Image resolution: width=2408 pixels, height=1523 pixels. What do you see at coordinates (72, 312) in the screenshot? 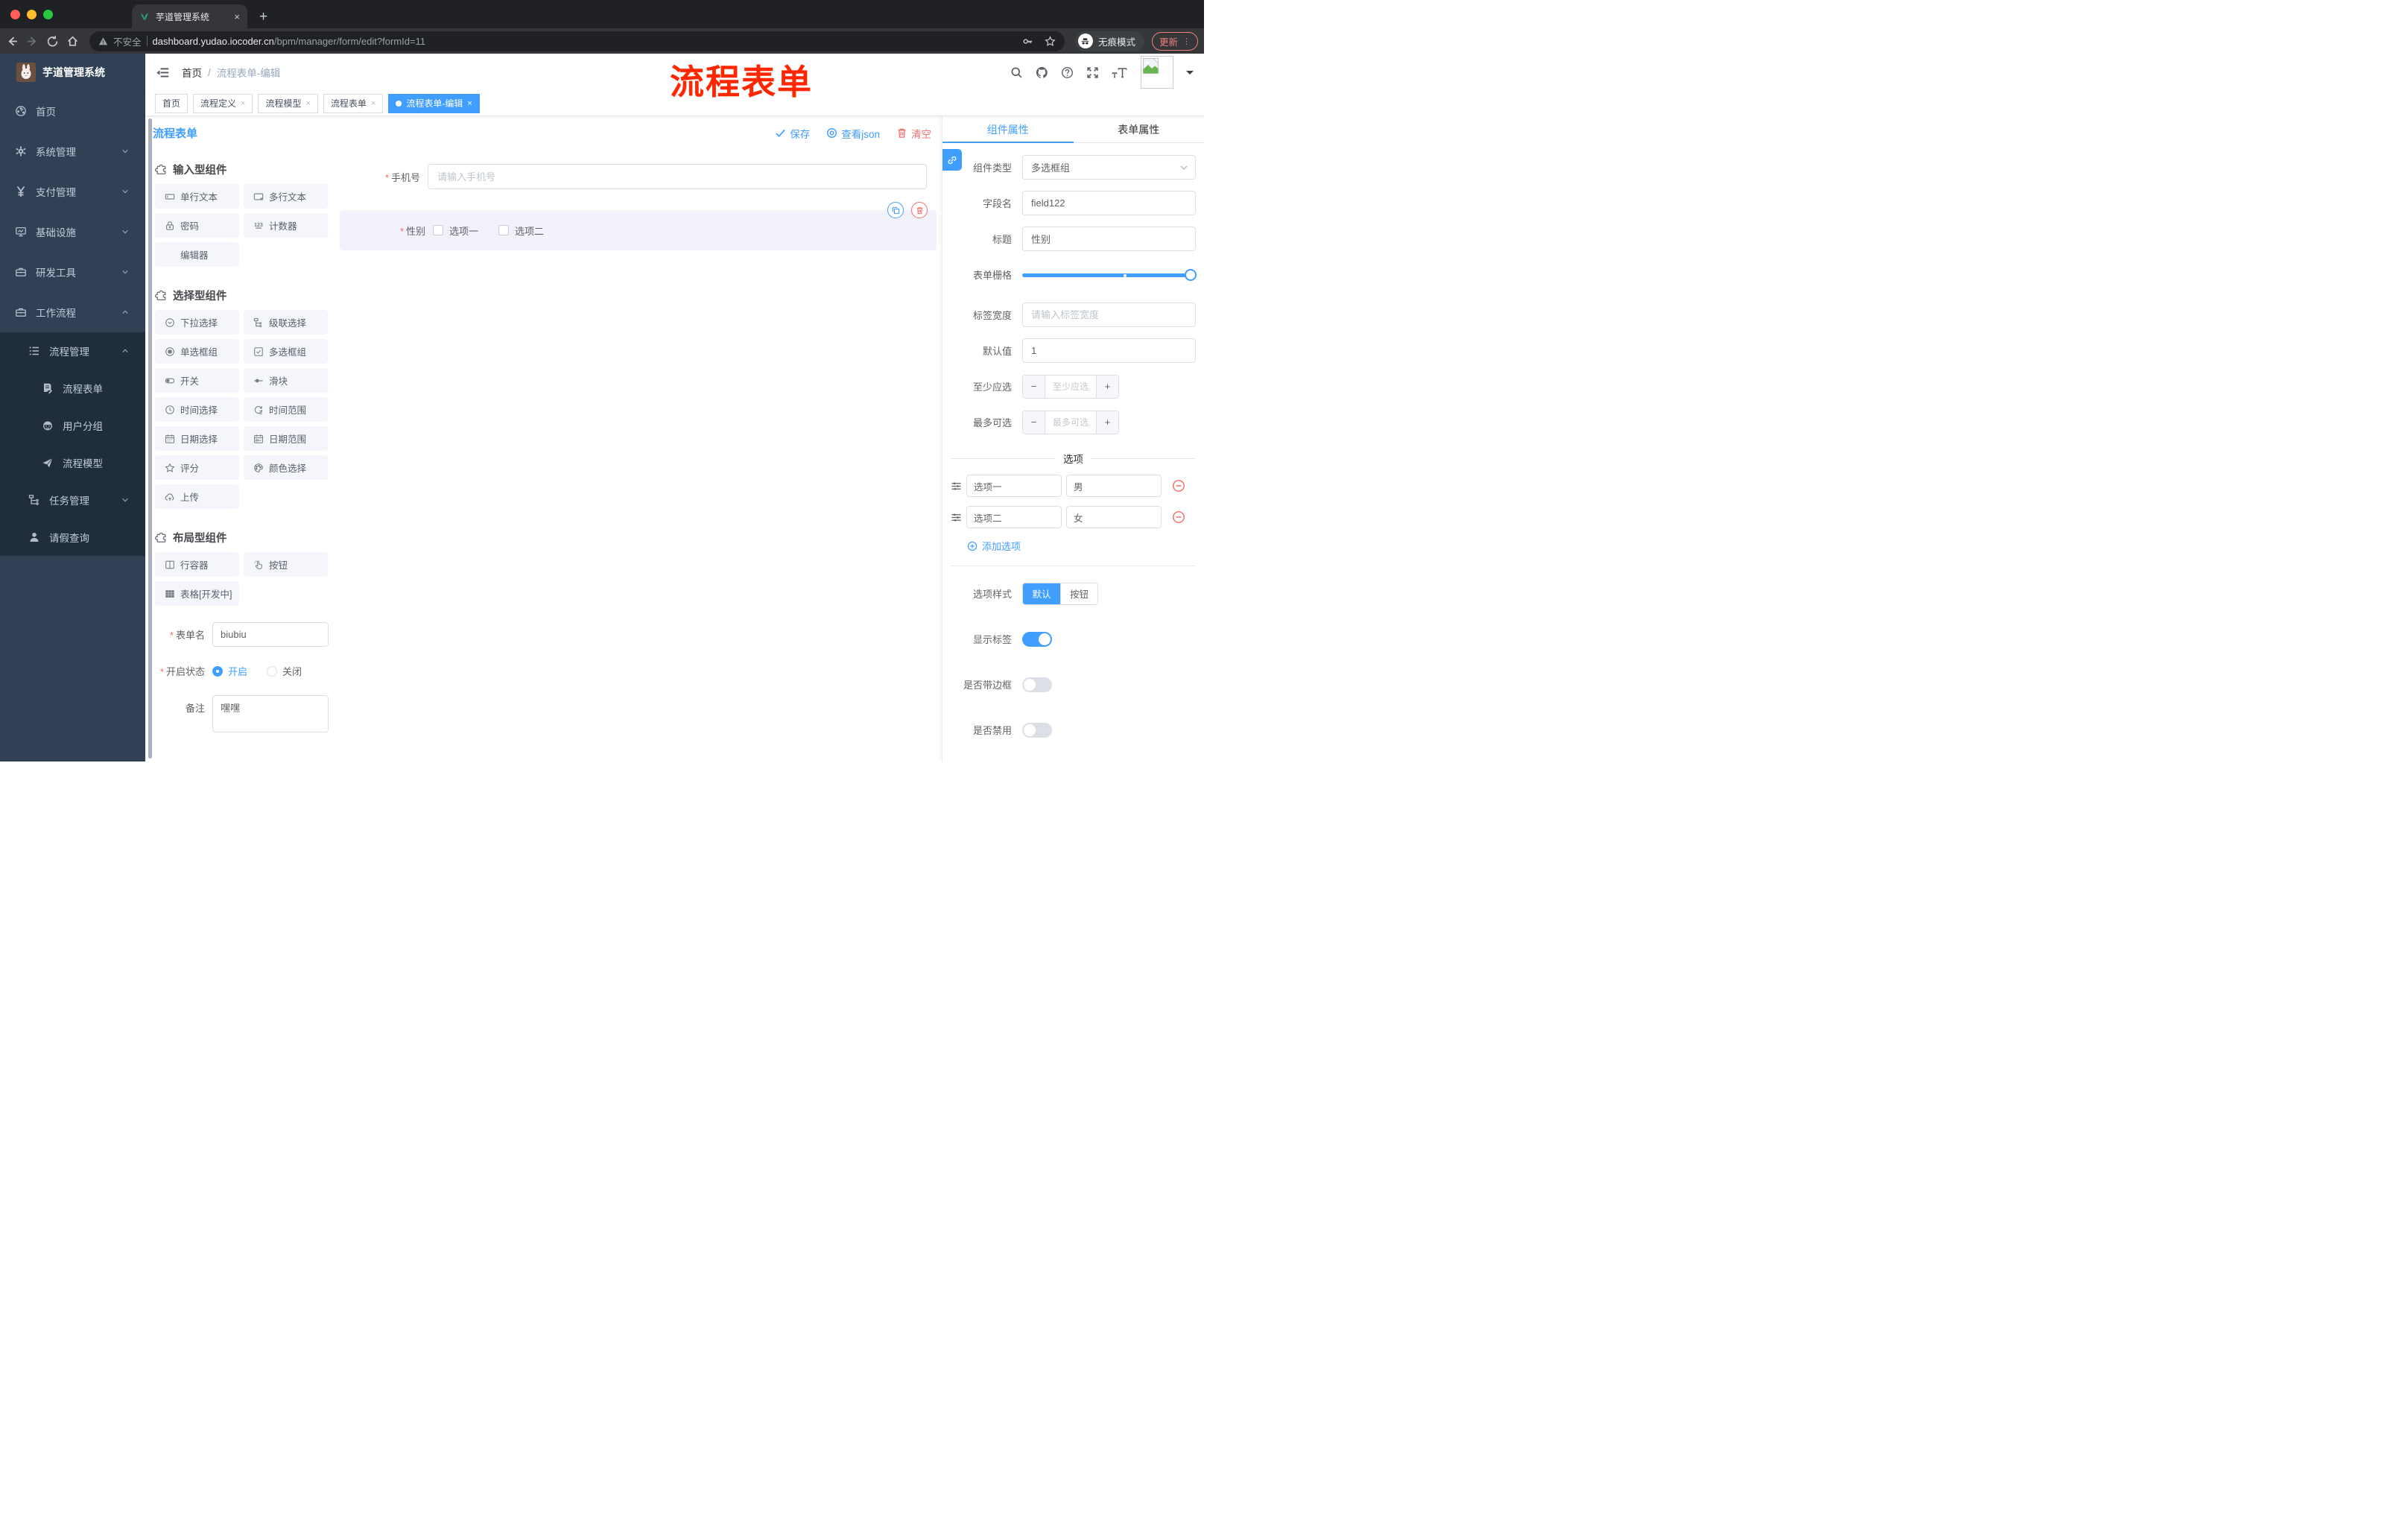
I see `sidebar-item-workflow: 工作流程` at bounding box center [72, 312].